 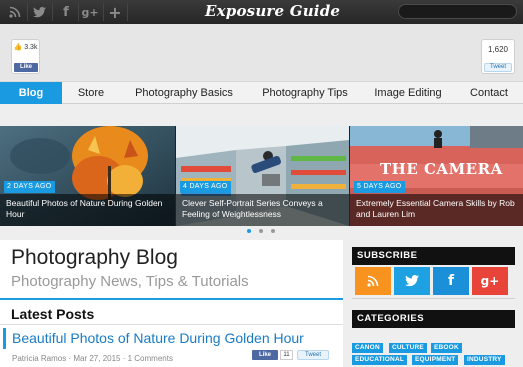 What do you see at coordinates (379, 187) in the screenshot?
I see `post-age-badge: 5 DAYS AGO` at bounding box center [379, 187].